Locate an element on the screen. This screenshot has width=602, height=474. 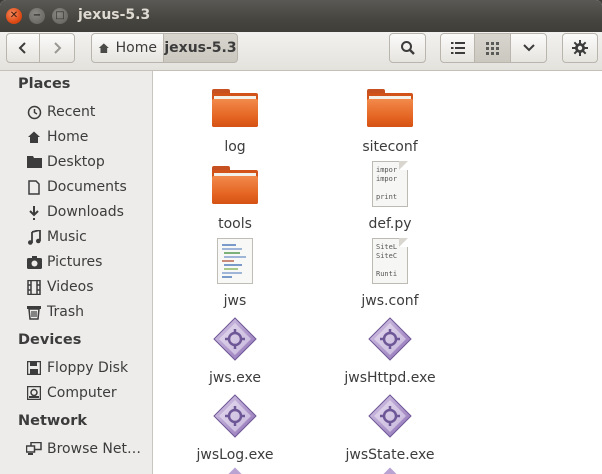
script-file-icon is located at coordinates (235, 262).